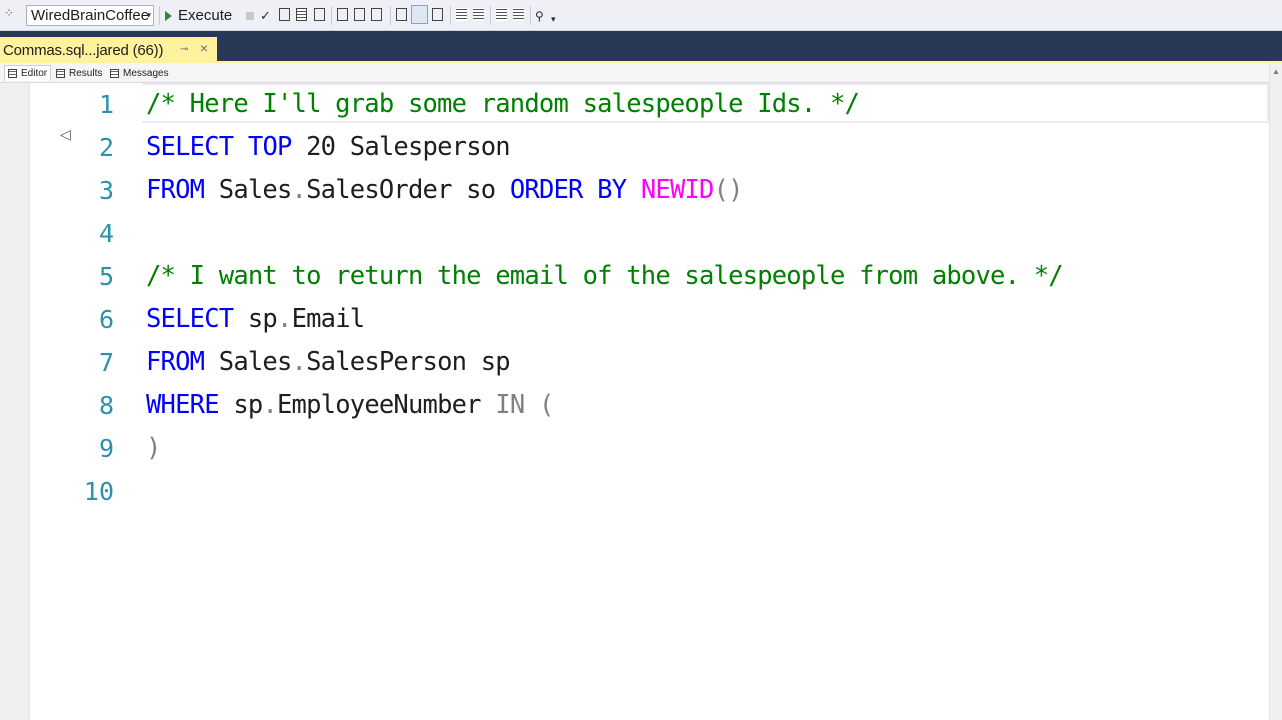  Describe the element at coordinates (60, 73) in the screenshot. I see `grid-icon` at that location.